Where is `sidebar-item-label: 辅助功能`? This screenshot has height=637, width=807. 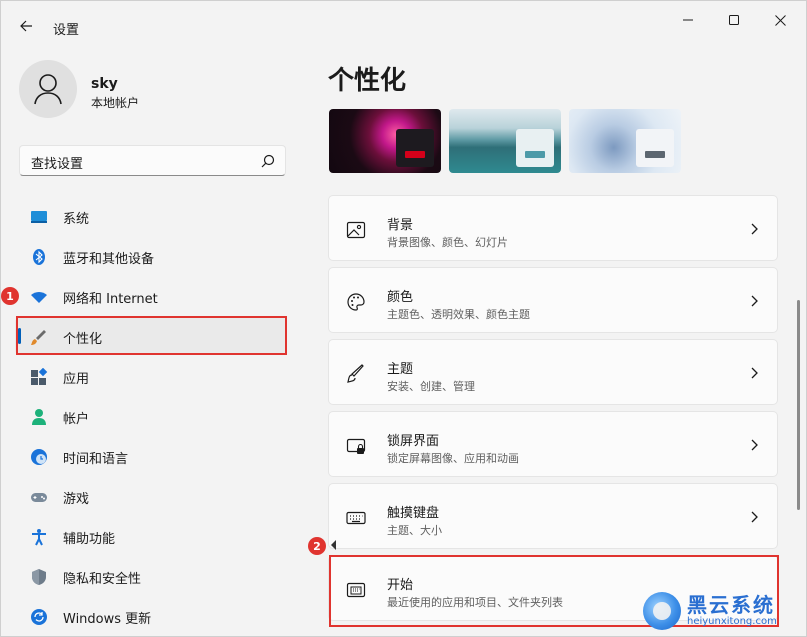 sidebar-item-label: 辅助功能 is located at coordinates (89, 539).